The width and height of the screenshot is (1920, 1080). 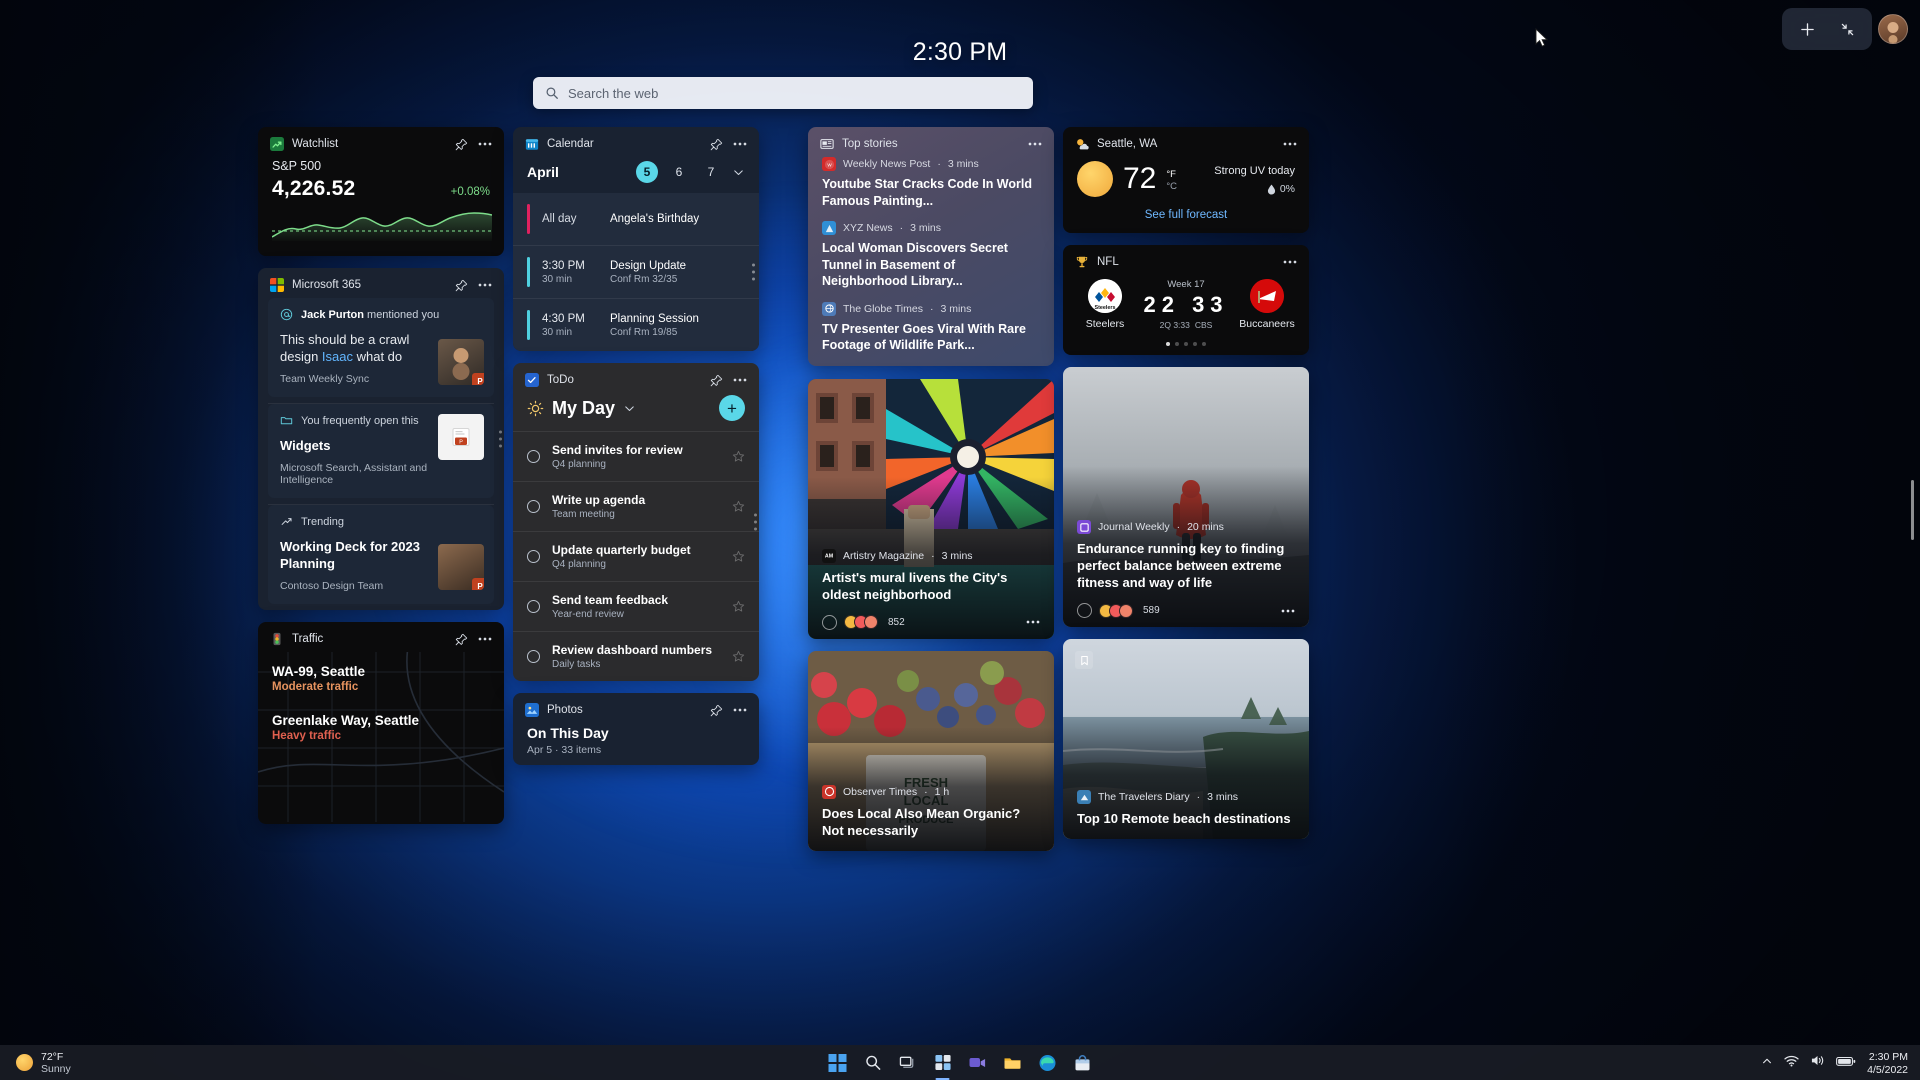 I want to click on volume-button, so click(x=1817, y=1063).